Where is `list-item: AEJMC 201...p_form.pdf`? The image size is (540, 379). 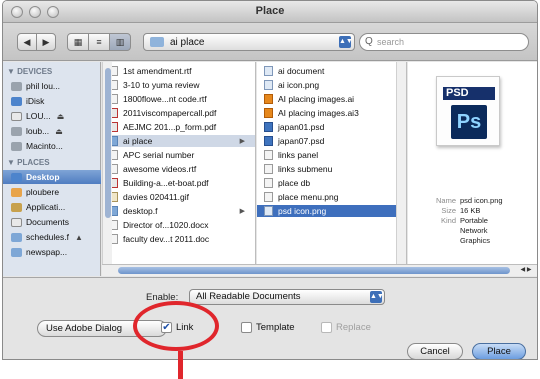 list-item: AEJMC 201...p_form.pdf is located at coordinates (178, 127).